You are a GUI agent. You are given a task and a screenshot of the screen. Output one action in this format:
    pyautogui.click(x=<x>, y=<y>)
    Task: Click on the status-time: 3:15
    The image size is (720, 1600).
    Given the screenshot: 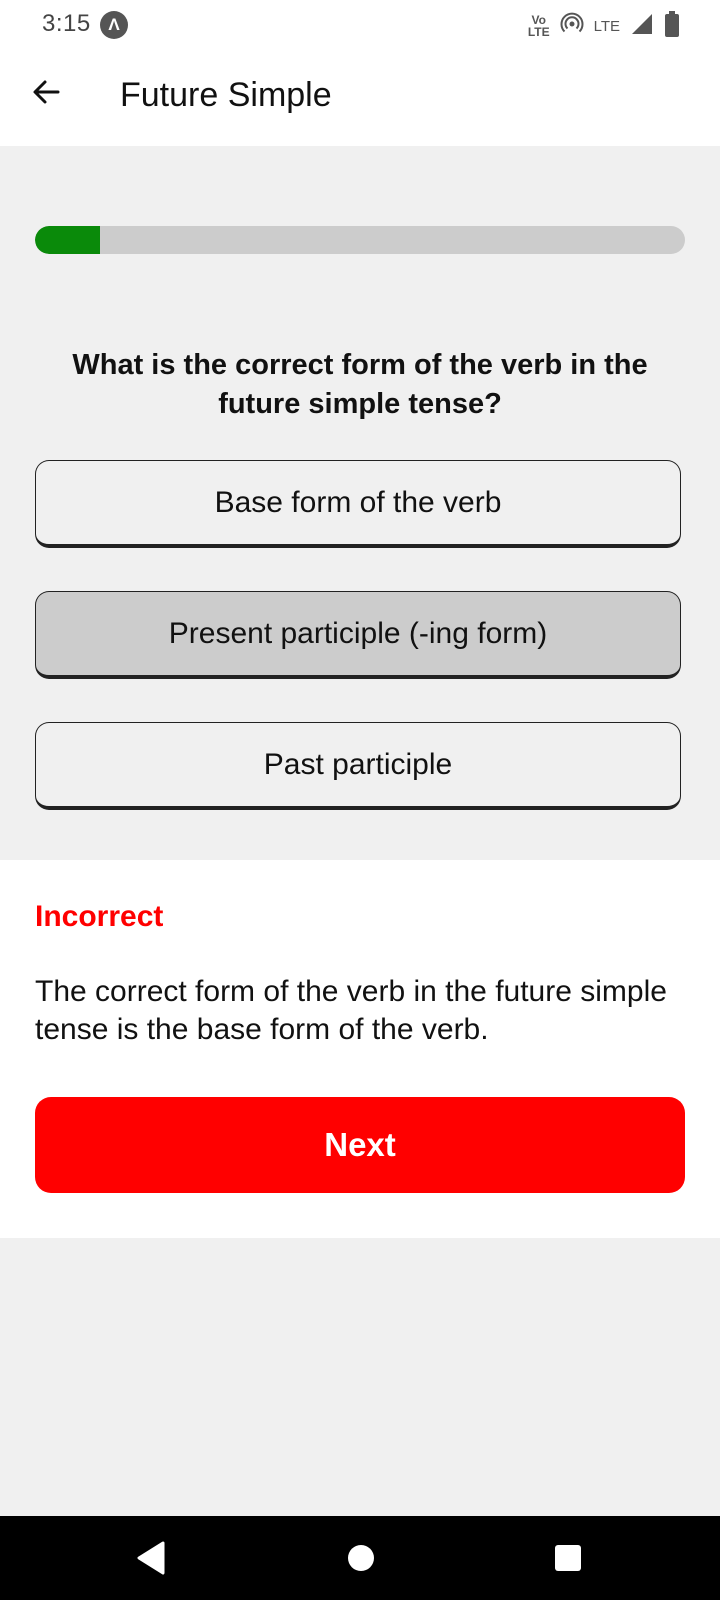 What is the action you would take?
    pyautogui.click(x=66, y=23)
    